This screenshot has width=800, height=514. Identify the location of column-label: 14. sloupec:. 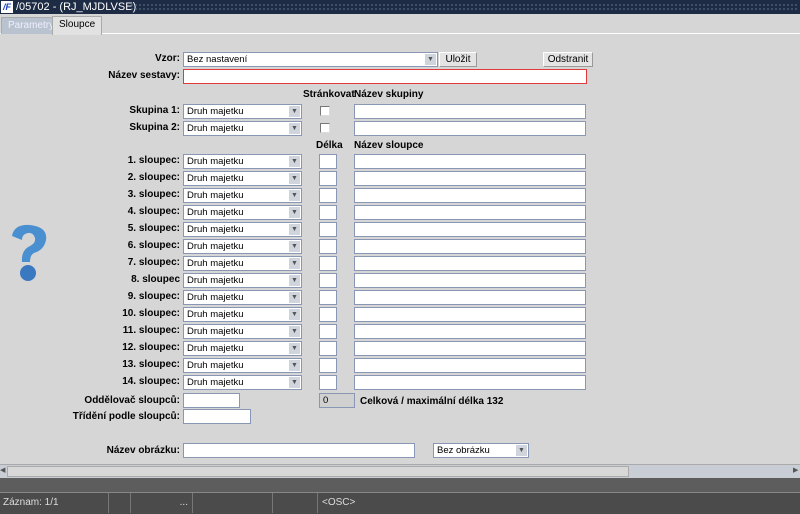
(151, 381).